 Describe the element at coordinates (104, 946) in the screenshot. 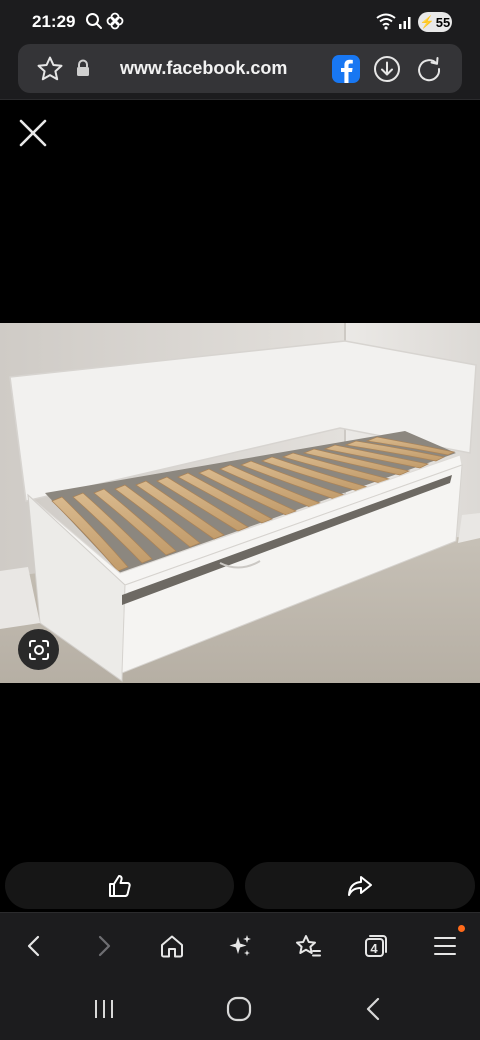

I see `forward-icon` at that location.